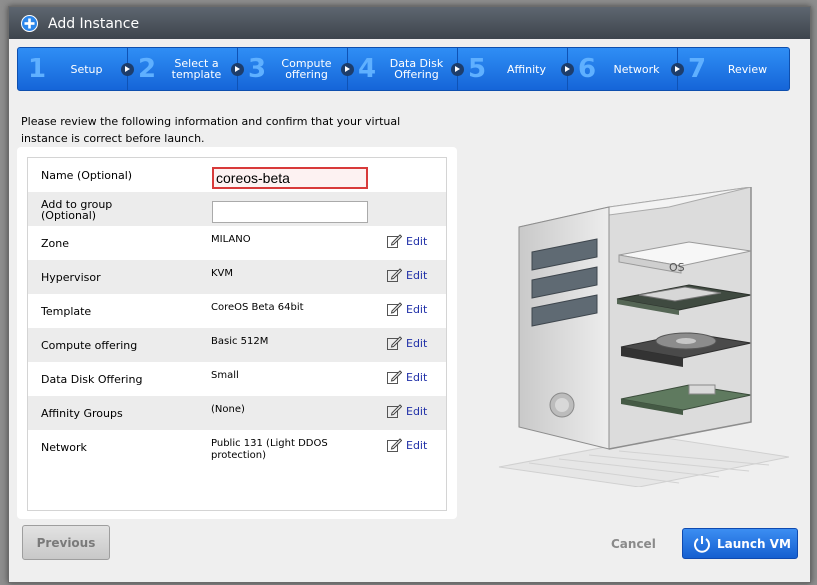 Image resolution: width=817 pixels, height=585 pixels. What do you see at coordinates (228, 409) in the screenshot?
I see `row-value: (None)` at bounding box center [228, 409].